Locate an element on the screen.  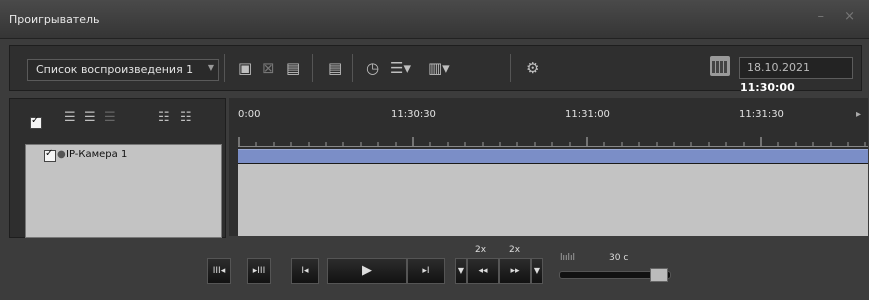
list-remove-icon: ☰ is located at coordinates (110, 118).